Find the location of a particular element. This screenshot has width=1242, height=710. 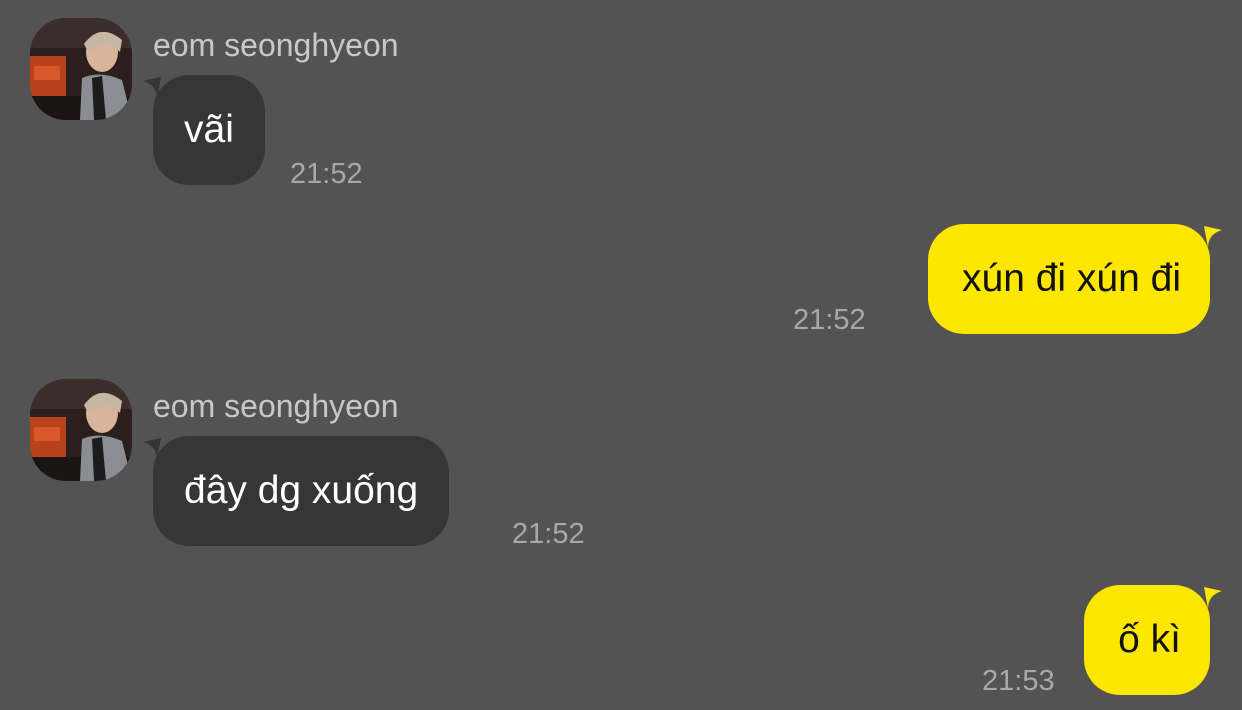

message-timestamp: 21:53 is located at coordinates (1018, 681).